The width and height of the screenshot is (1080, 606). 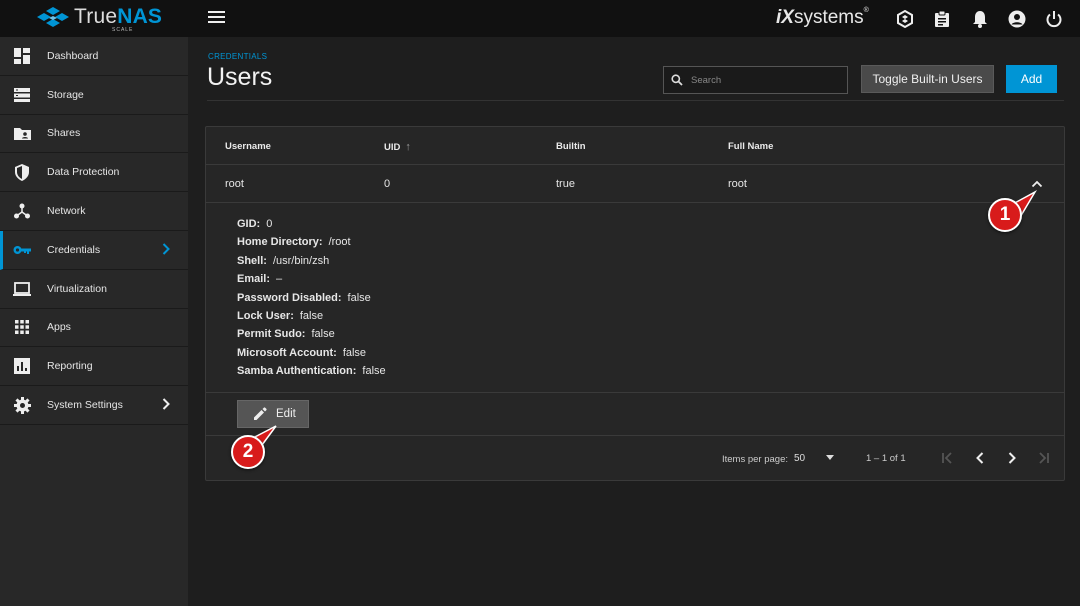 I want to click on page-title: Users, so click(x=240, y=77).